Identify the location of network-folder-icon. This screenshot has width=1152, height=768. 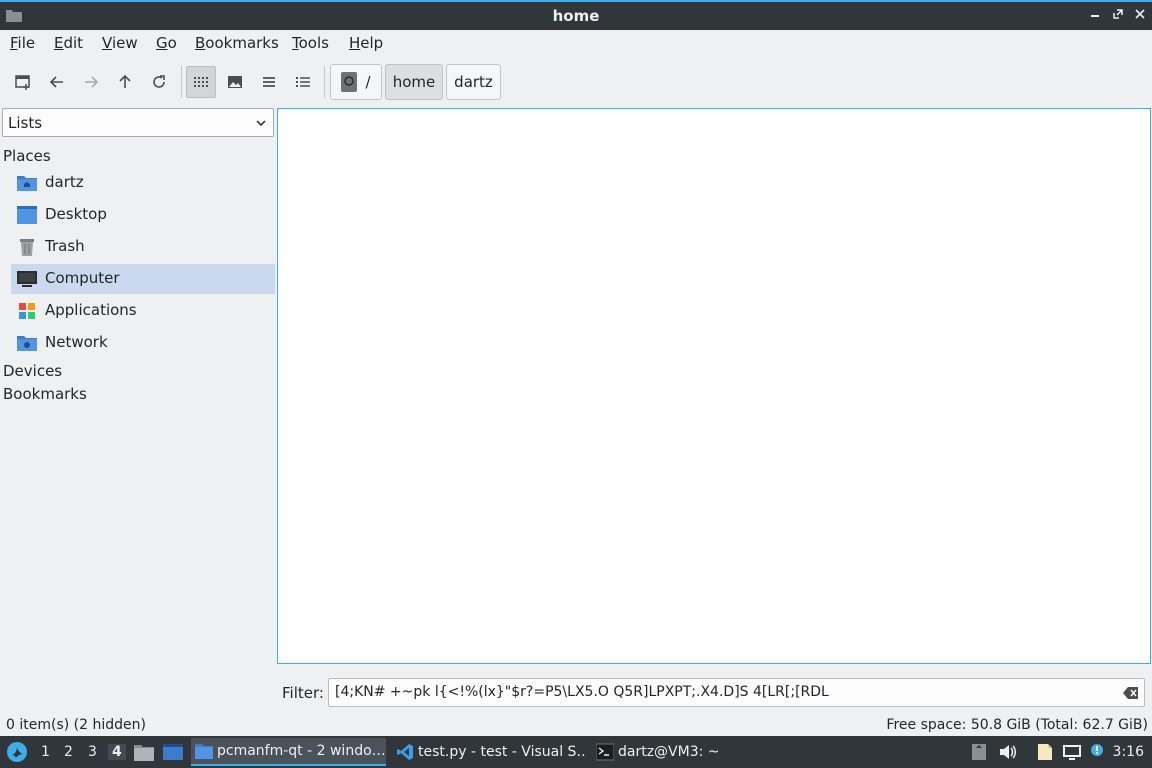
(27, 343).